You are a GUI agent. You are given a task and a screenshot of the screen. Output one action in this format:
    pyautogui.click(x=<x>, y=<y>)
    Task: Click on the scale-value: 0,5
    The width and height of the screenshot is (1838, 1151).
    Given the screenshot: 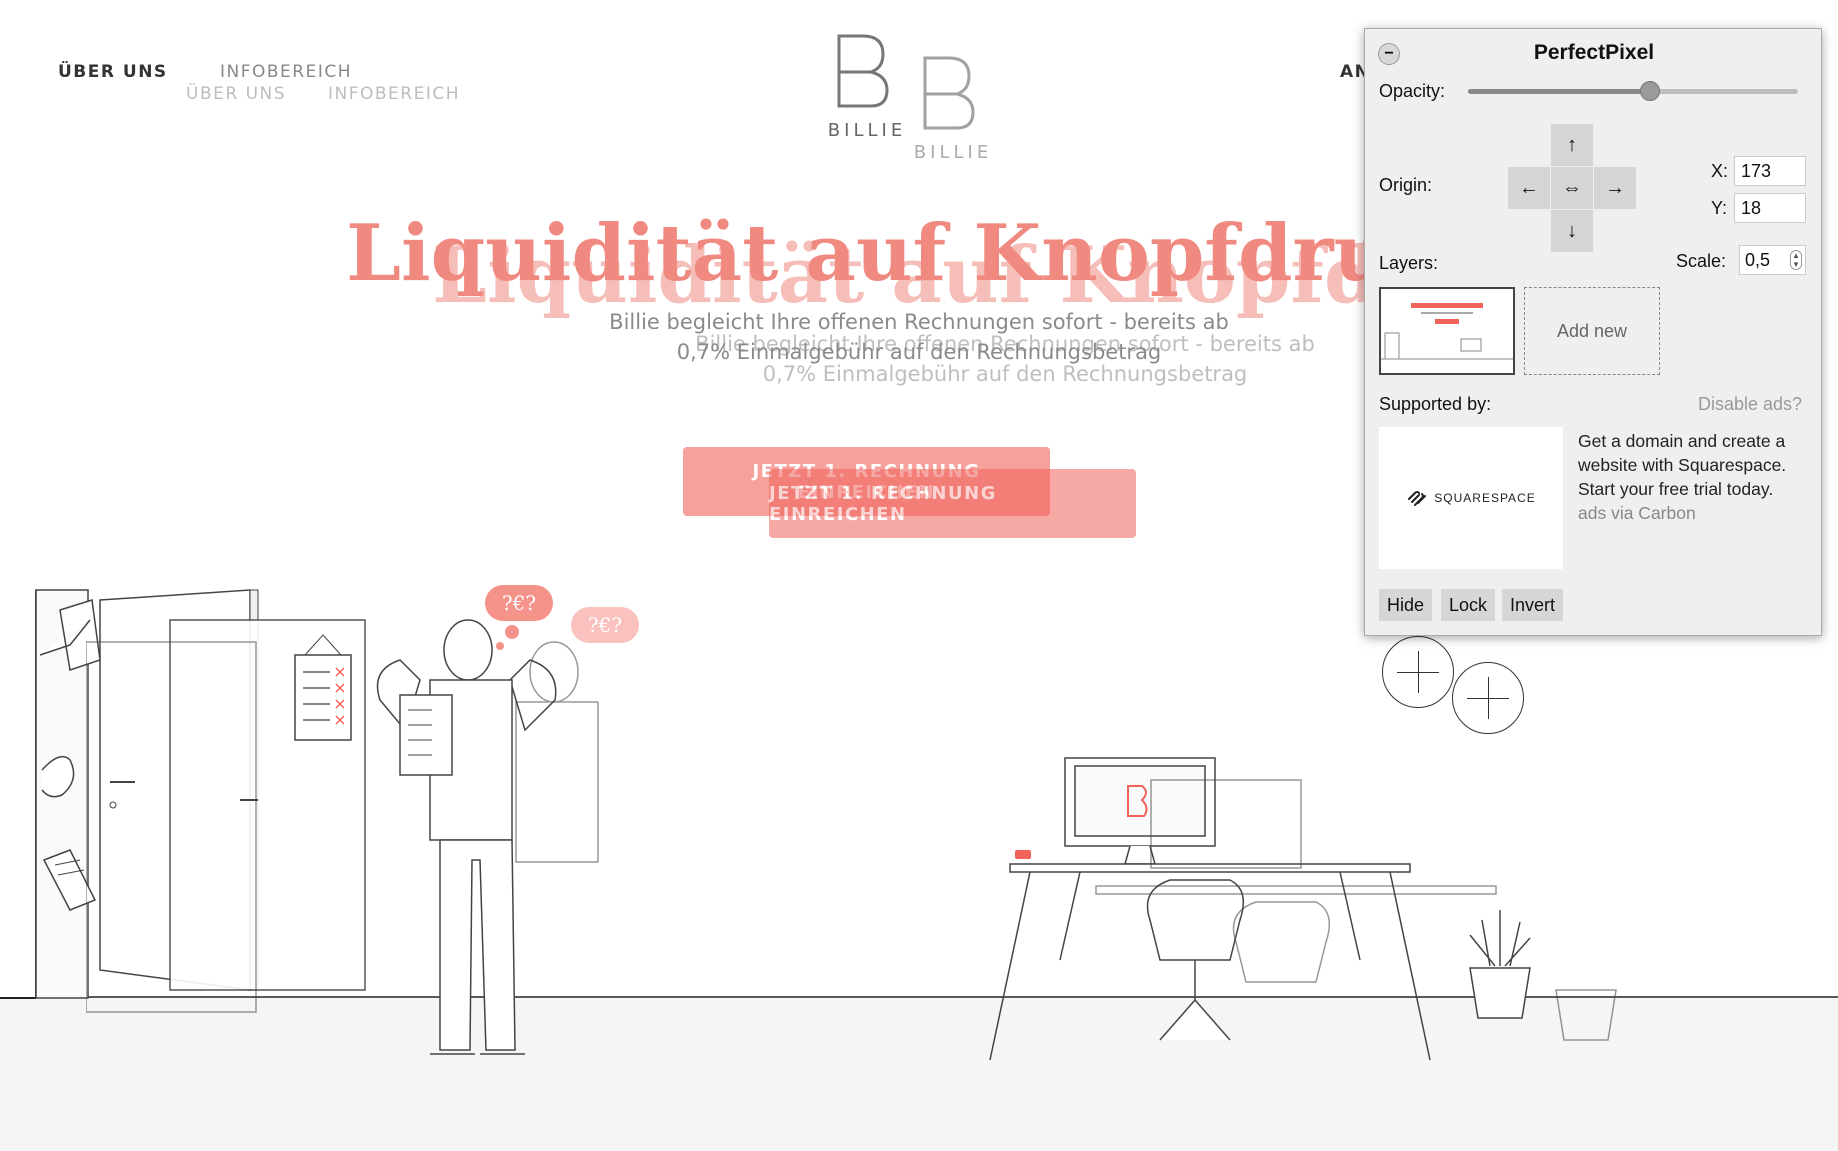 What is the action you would take?
    pyautogui.click(x=1758, y=260)
    